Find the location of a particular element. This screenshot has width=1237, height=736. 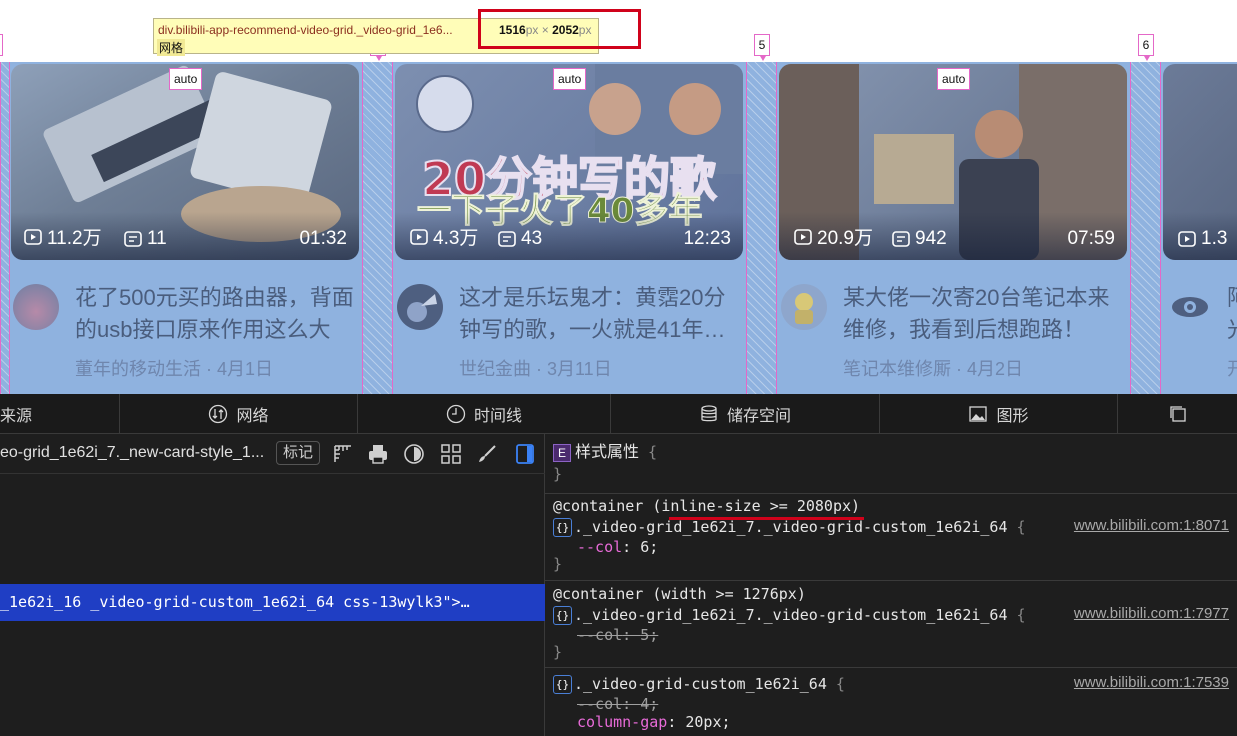

element-style-label: 样式属性 is located at coordinates (607, 452).